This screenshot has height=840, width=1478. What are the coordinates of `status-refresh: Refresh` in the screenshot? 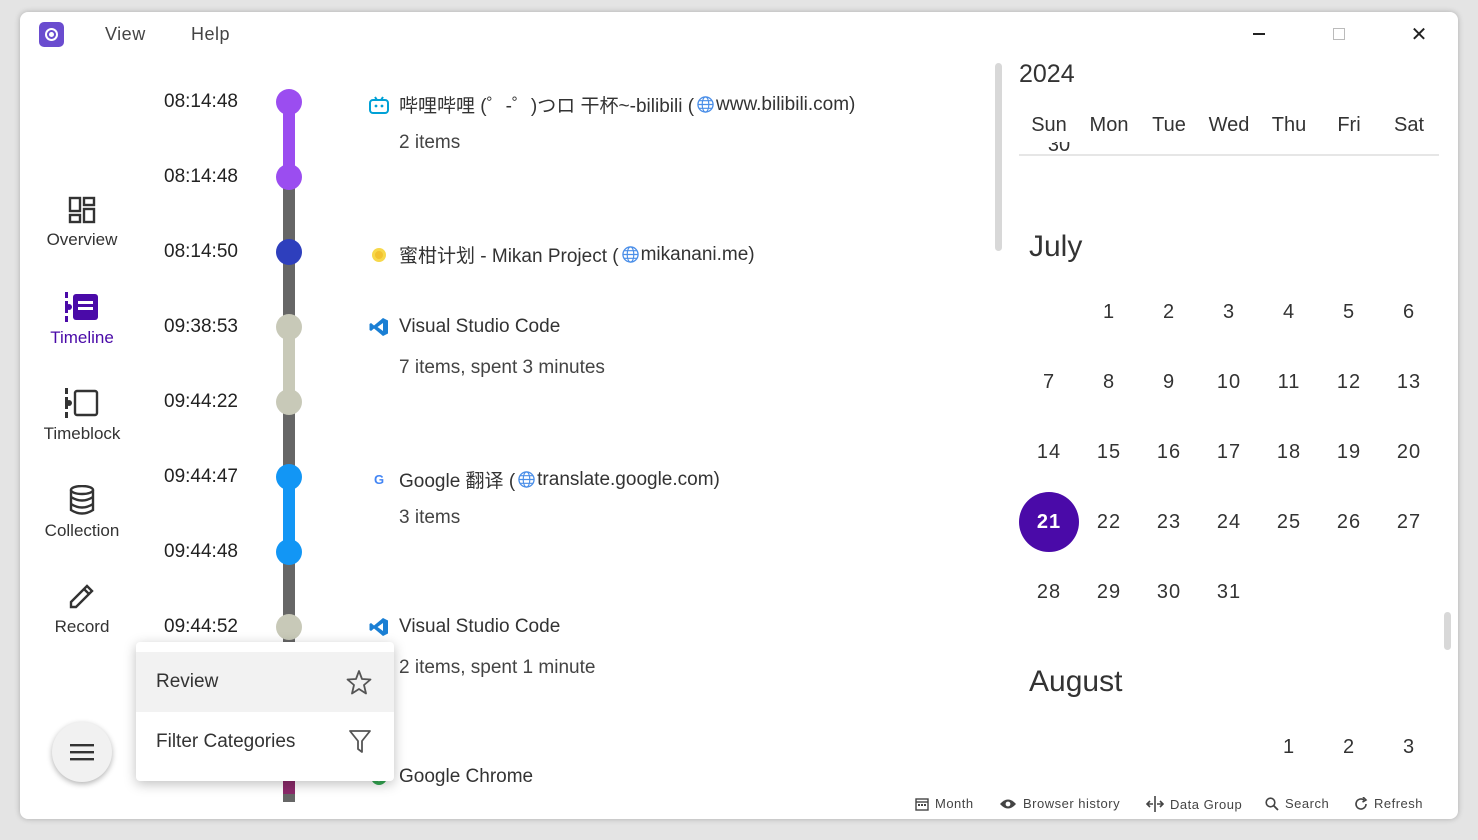 It's located at (1388, 803).